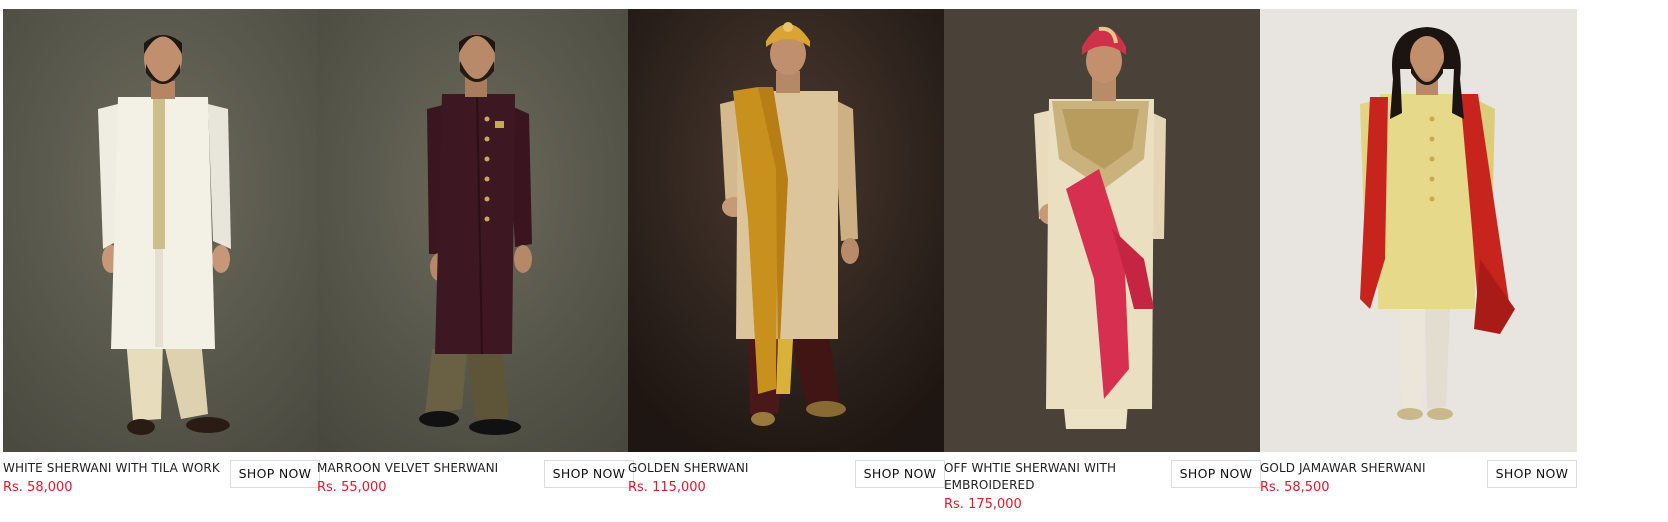 This screenshot has height=522, width=1668. What do you see at coordinates (737, 468) in the screenshot?
I see `product-title: GOLDEN SHERWANI` at bounding box center [737, 468].